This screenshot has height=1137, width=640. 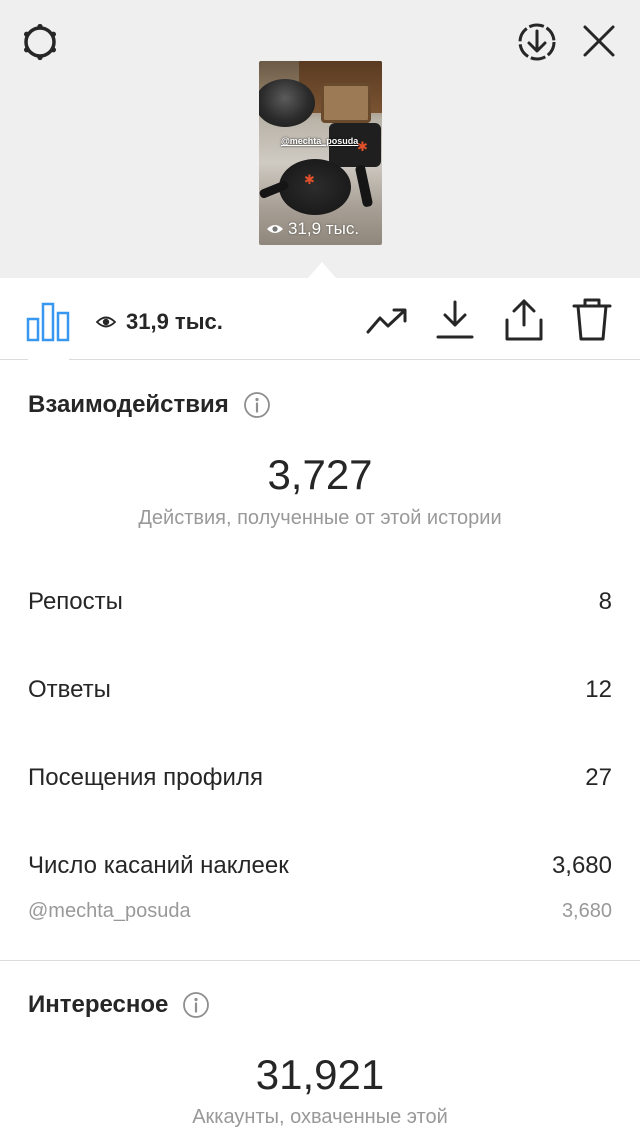 What do you see at coordinates (48, 322) in the screenshot?
I see `bar-chart-icon` at bounding box center [48, 322].